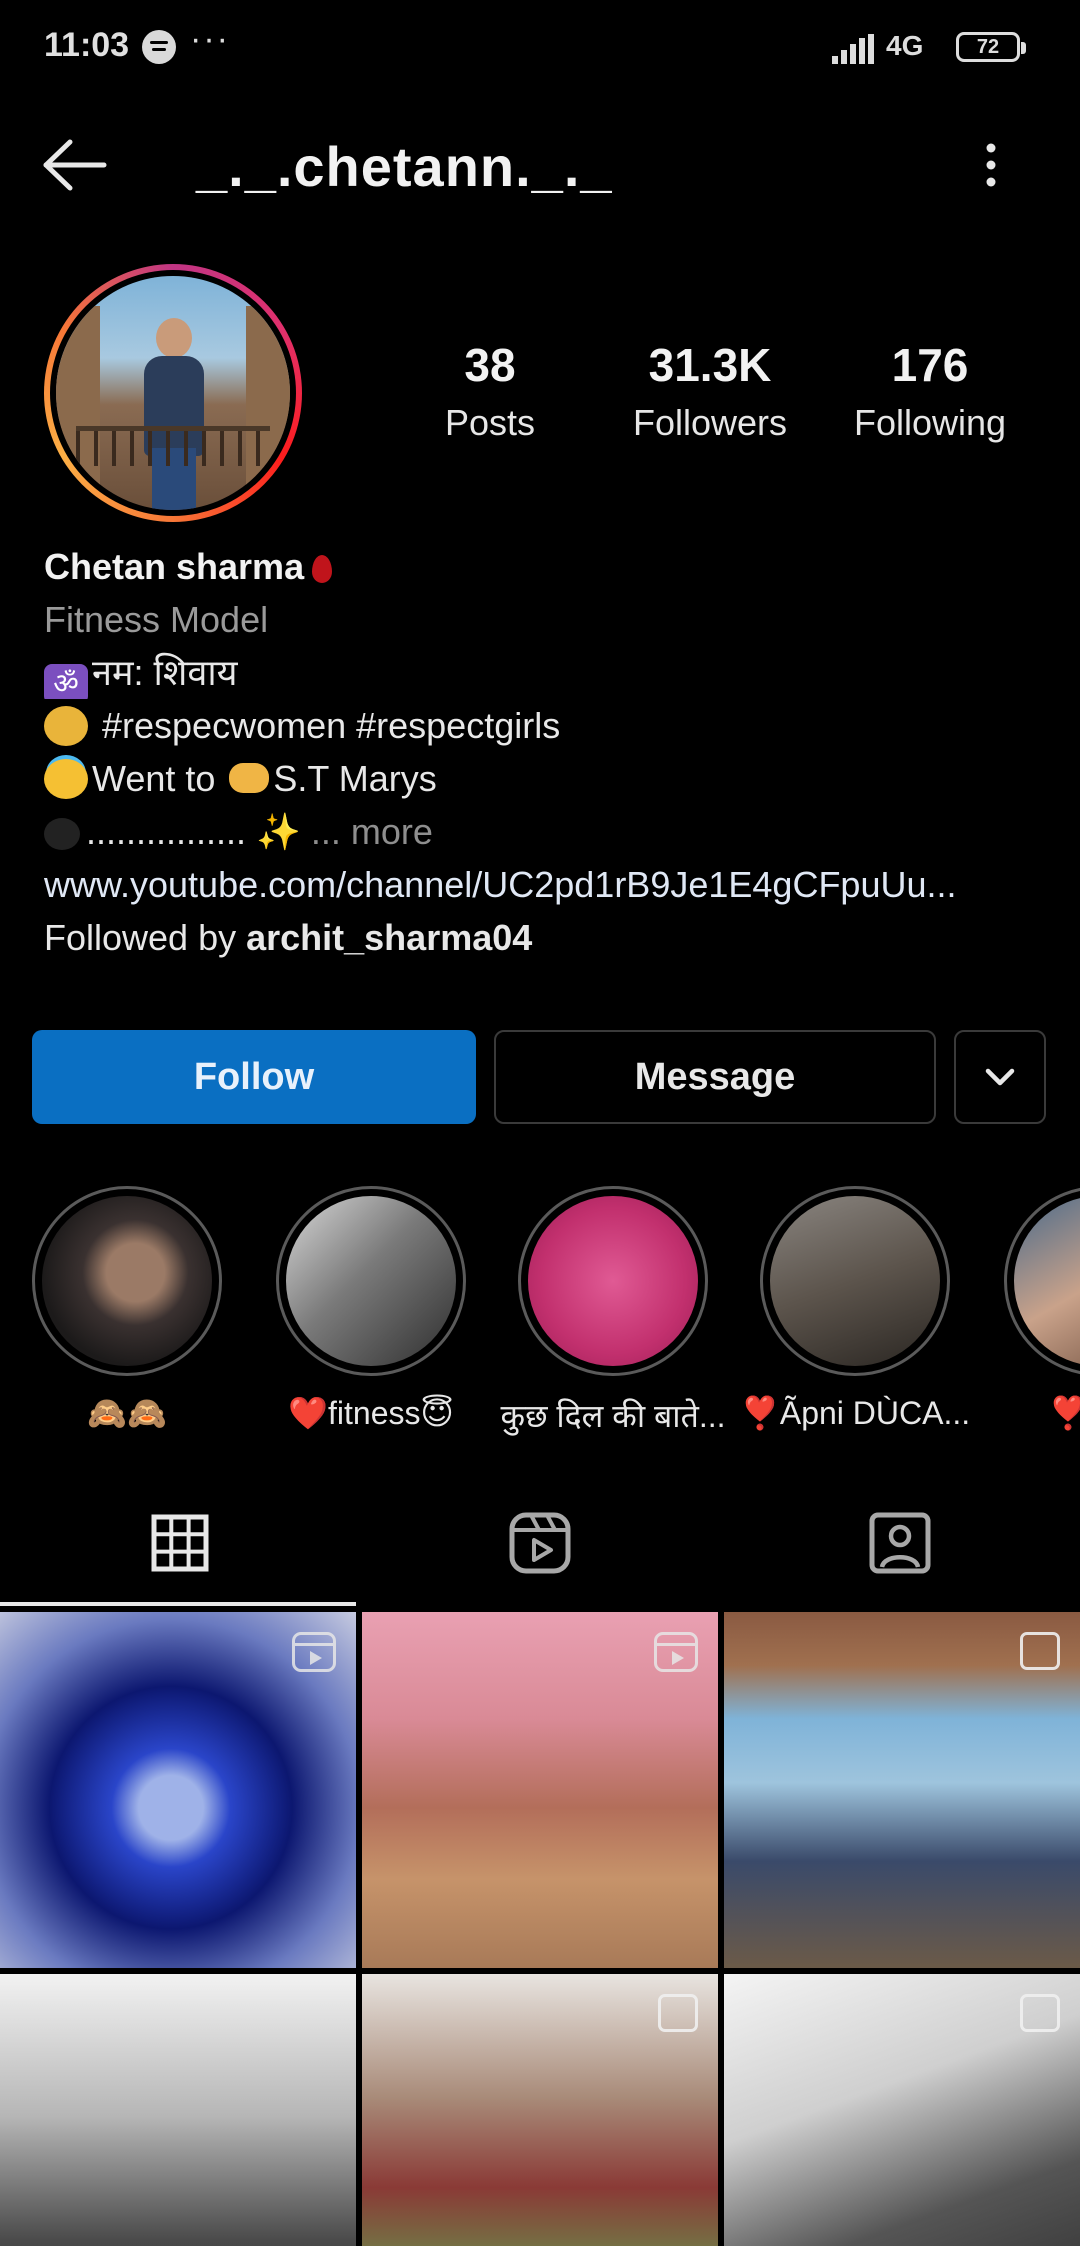 The height and width of the screenshot is (2246, 1080). I want to click on more-options-icon, so click(991, 165).